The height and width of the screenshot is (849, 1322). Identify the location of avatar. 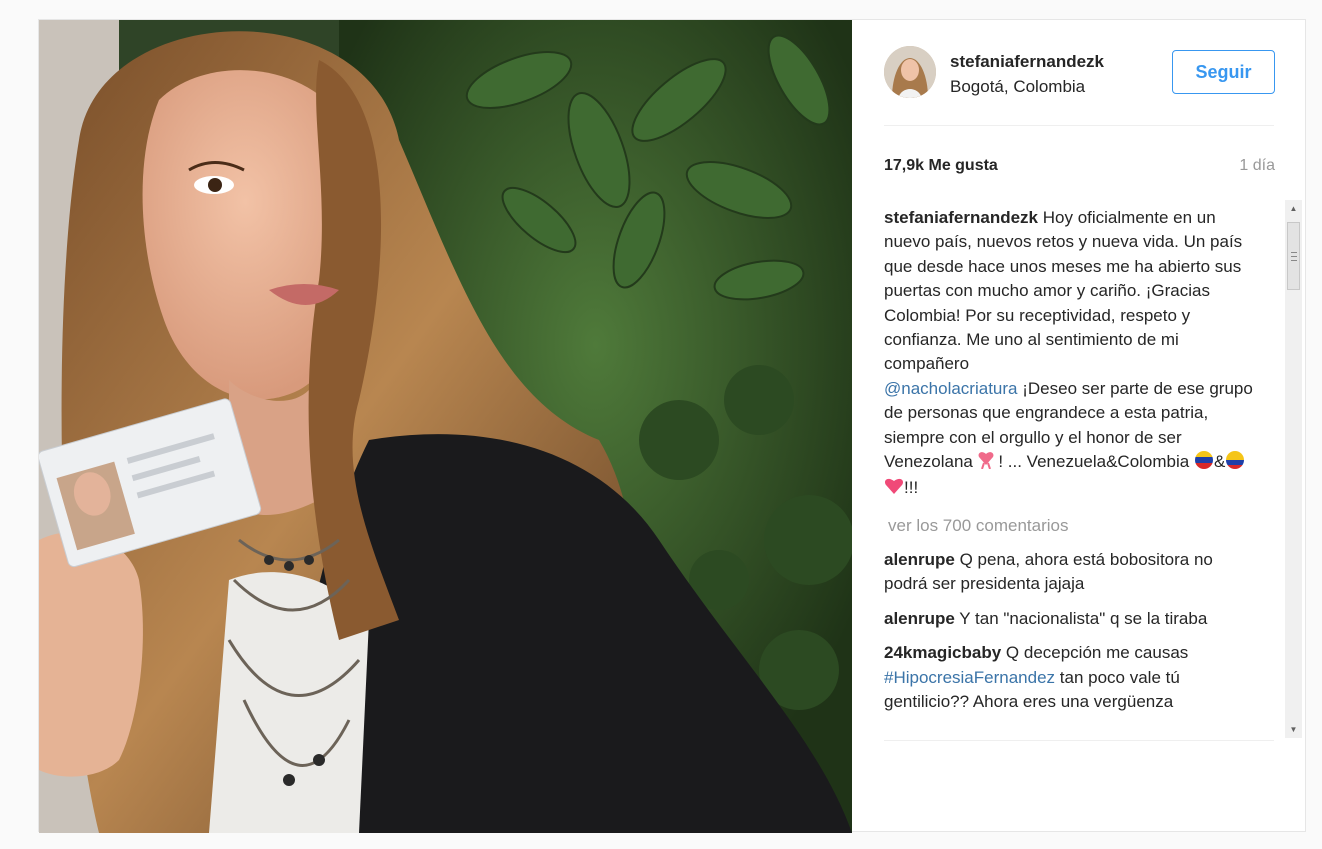
(910, 72).